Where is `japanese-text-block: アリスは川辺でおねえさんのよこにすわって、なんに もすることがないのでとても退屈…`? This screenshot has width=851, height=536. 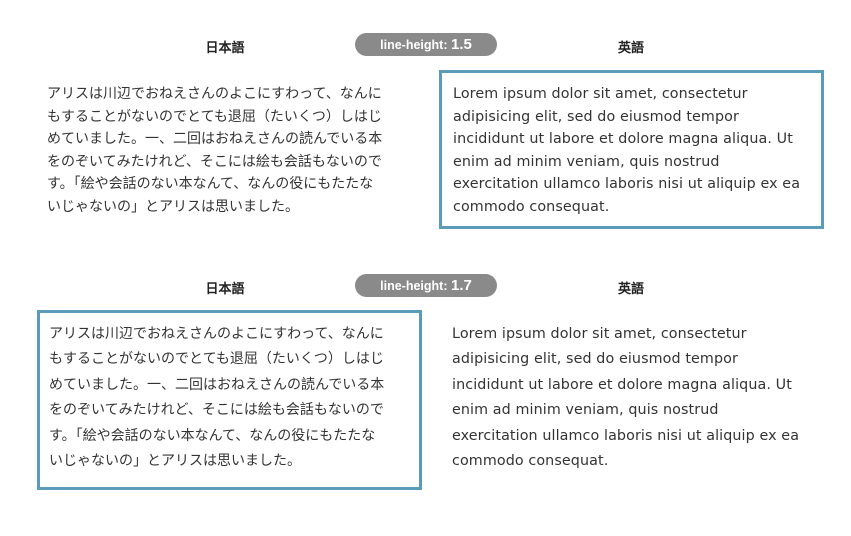 japanese-text-block: アリスは川辺でおねえさんのよこにすわって、なんに もすることがないのでとても退屈… is located at coordinates (214, 150).